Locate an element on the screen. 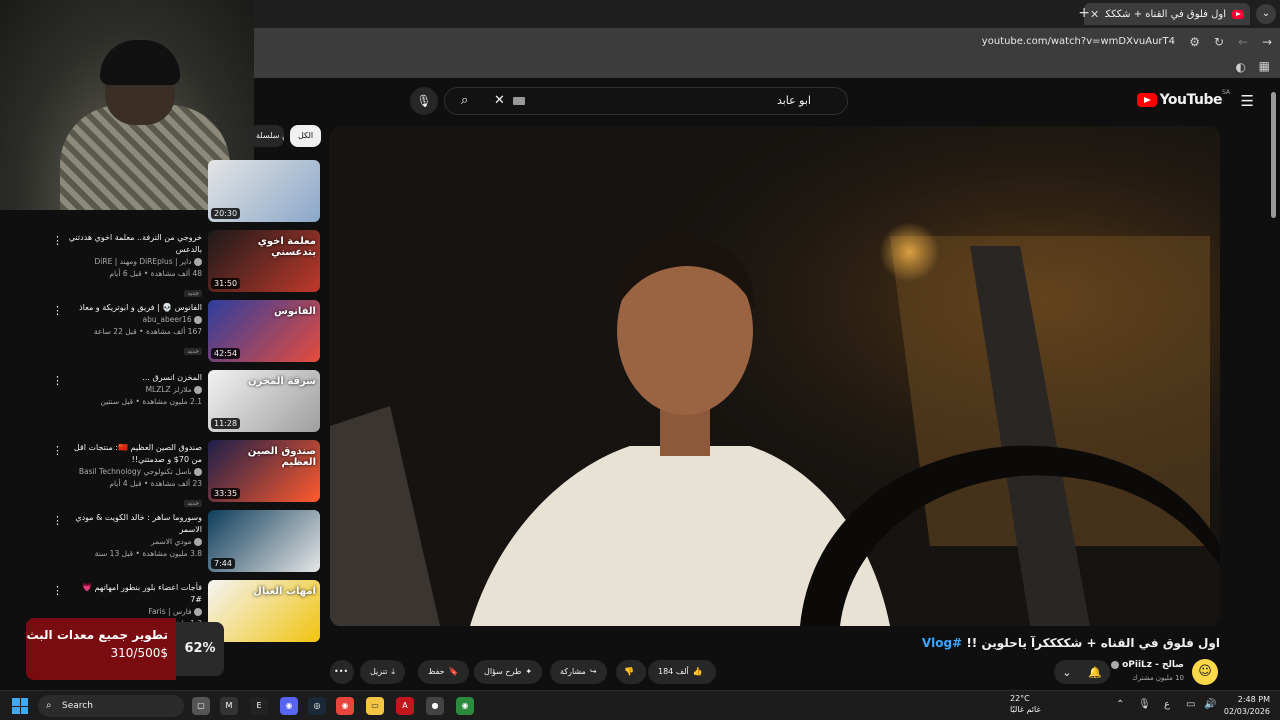  video-duration: 20:30 is located at coordinates (226, 213).